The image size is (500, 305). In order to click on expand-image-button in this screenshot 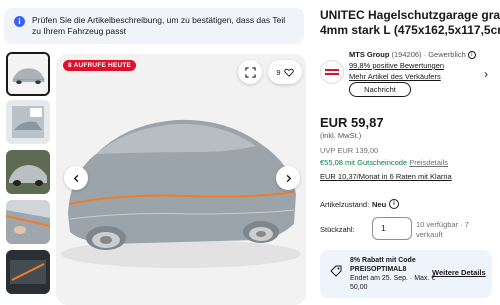, I will do `click(250, 72)`.